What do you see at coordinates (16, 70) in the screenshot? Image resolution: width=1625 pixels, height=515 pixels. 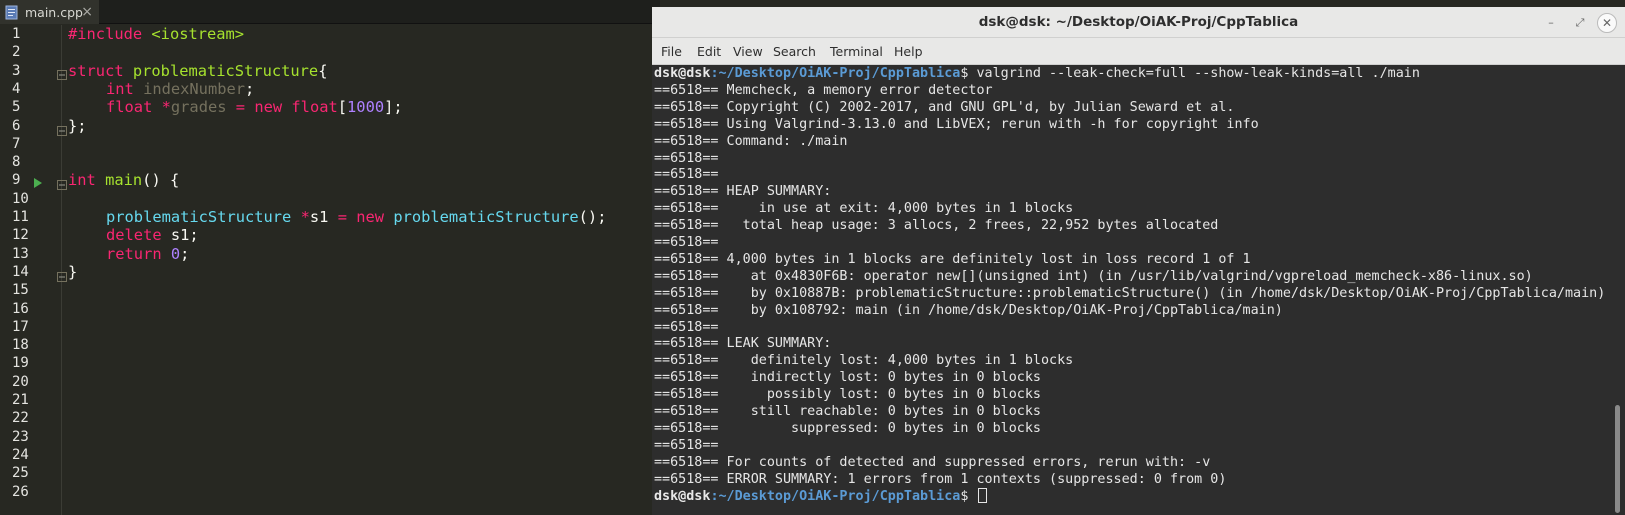 I see `line-number: 3` at bounding box center [16, 70].